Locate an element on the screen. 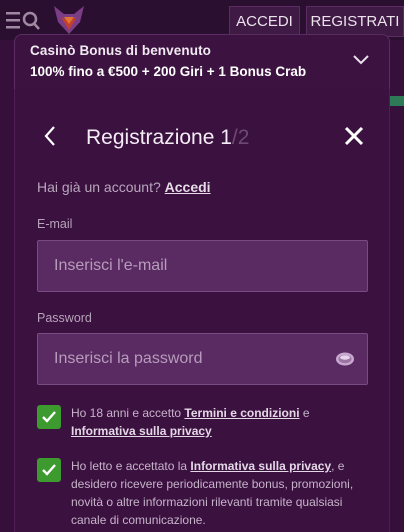  login-link: Accedi is located at coordinates (188, 187).